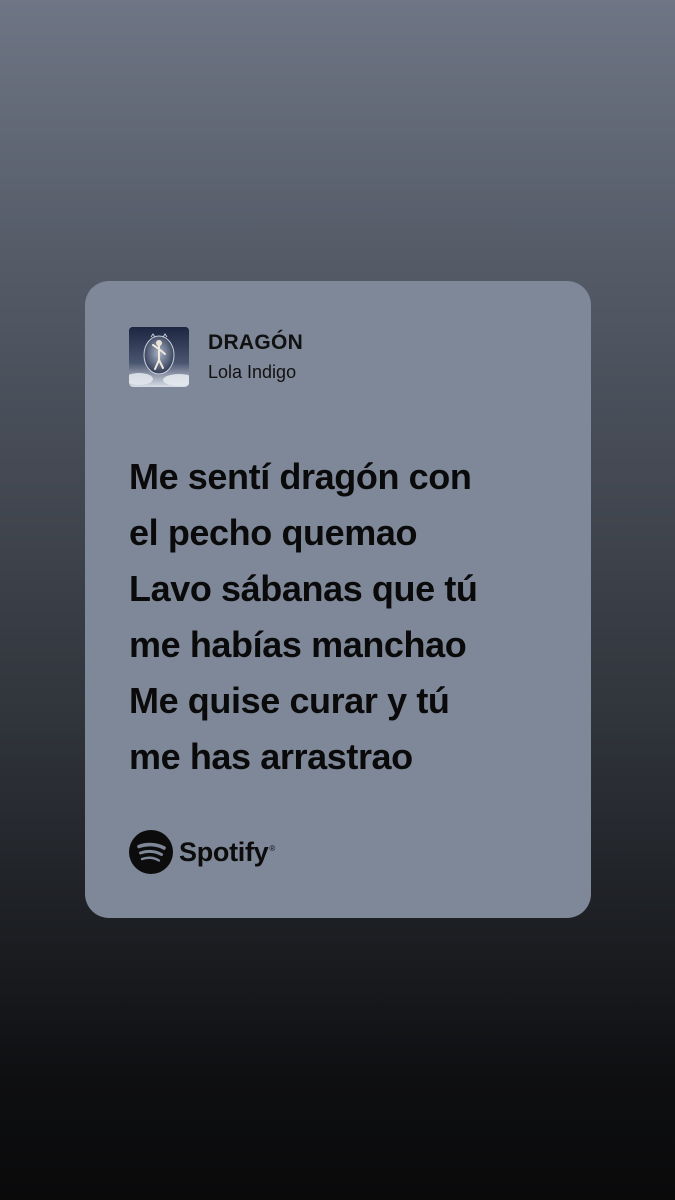  What do you see at coordinates (298, 644) in the screenshot?
I see `lyric-line: me habías manchao` at bounding box center [298, 644].